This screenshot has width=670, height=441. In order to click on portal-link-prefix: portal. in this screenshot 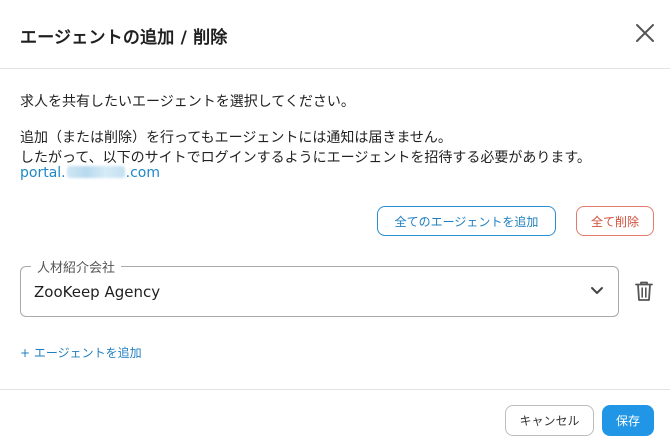, I will do `click(43, 173)`.